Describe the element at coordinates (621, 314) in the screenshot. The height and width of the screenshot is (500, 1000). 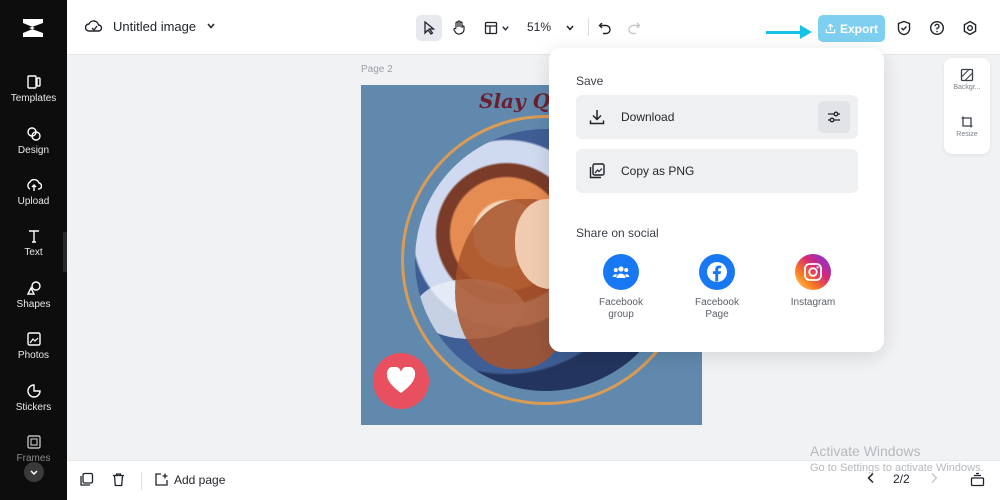
I see `social-label-line2: group` at that location.